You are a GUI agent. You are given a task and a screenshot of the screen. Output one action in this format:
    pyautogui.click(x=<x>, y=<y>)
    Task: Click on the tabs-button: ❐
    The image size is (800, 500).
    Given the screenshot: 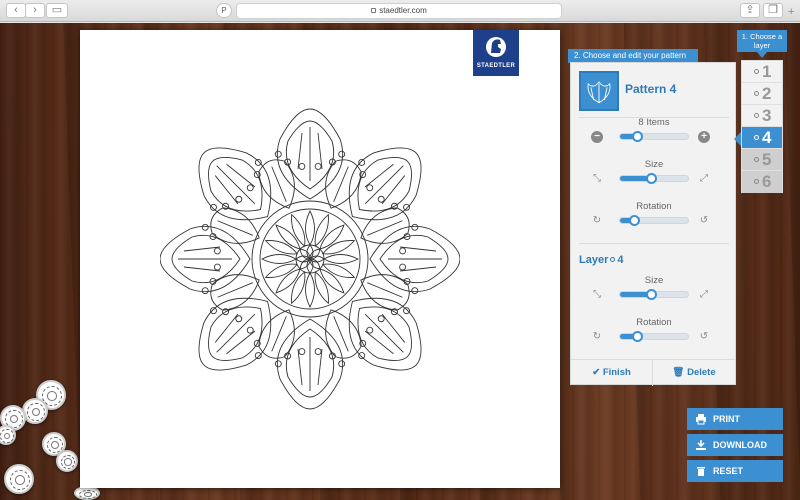 What is the action you would take?
    pyautogui.click(x=773, y=10)
    